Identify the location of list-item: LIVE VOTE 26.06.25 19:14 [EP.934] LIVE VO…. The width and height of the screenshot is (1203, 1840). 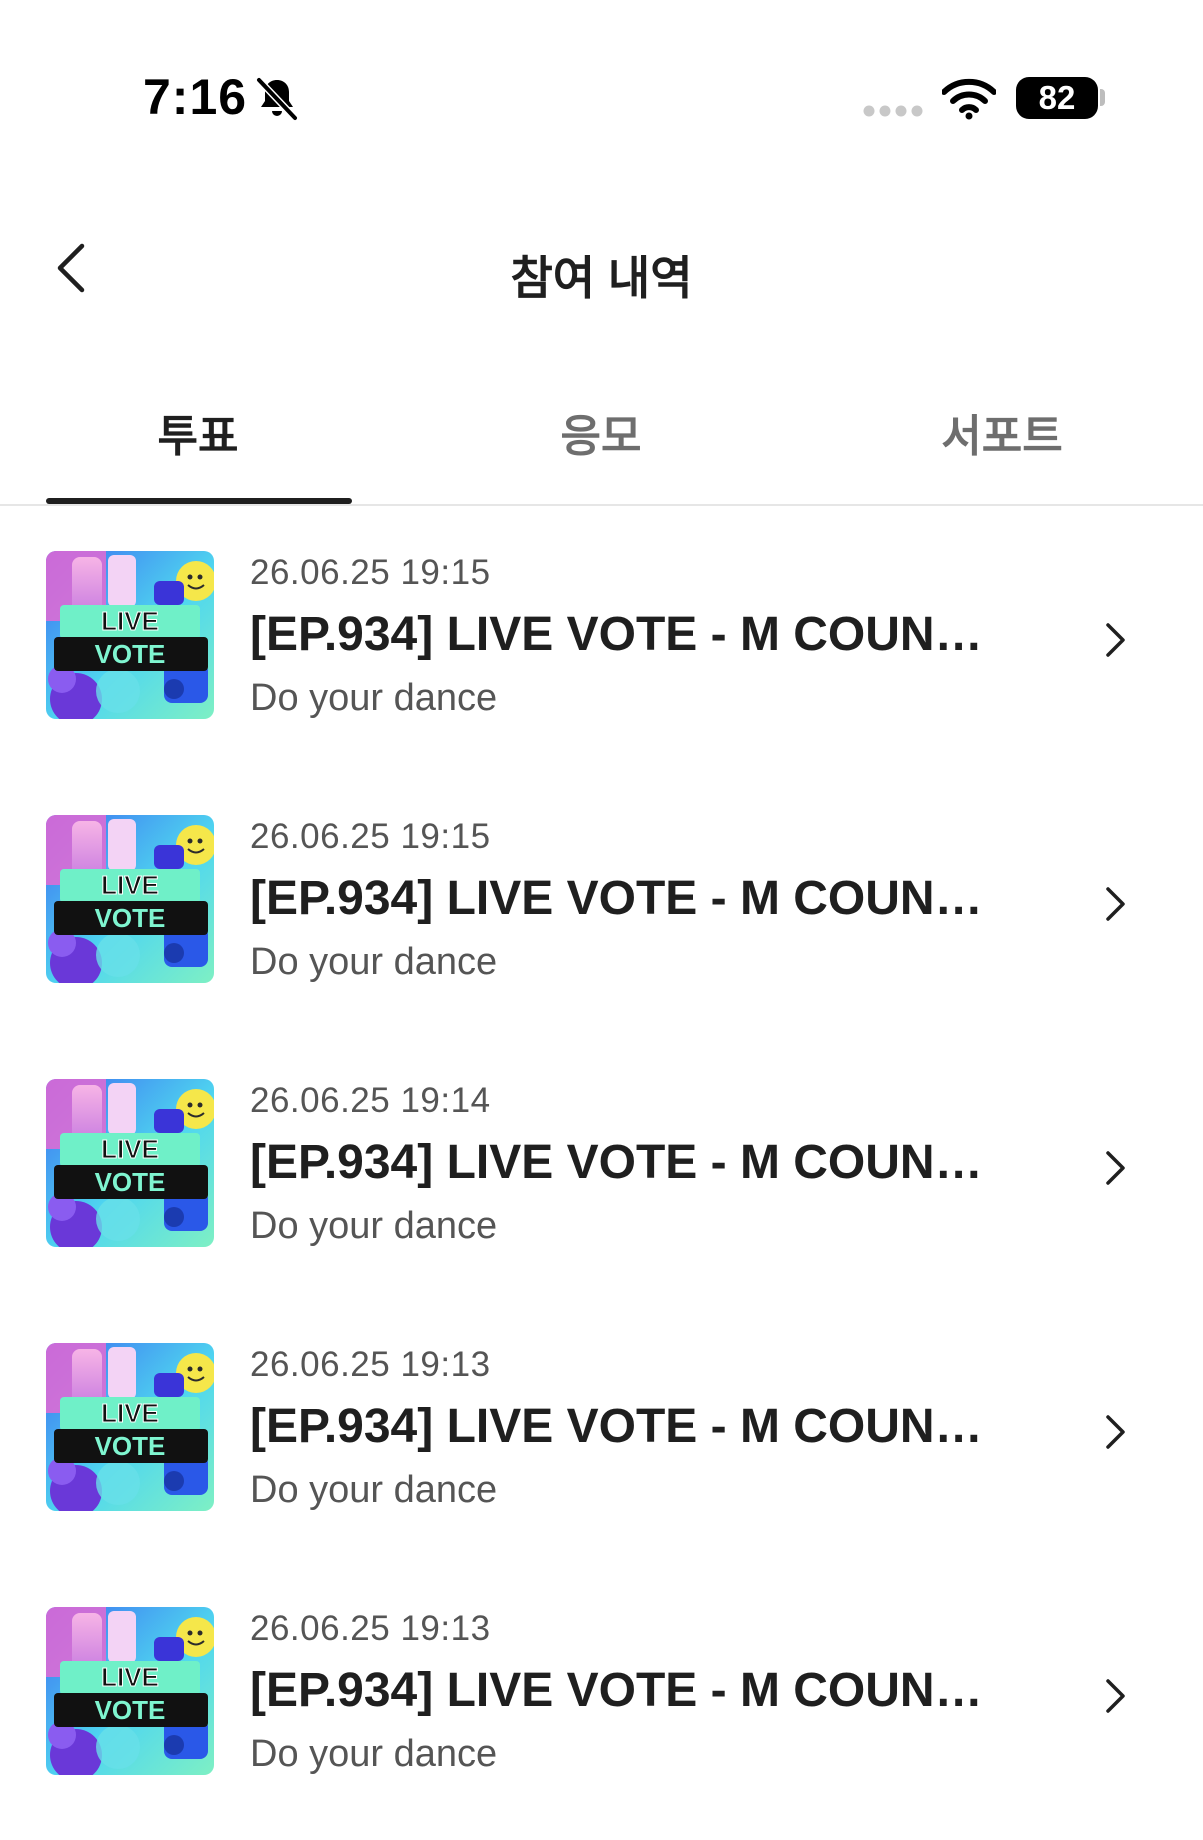
(601, 1195).